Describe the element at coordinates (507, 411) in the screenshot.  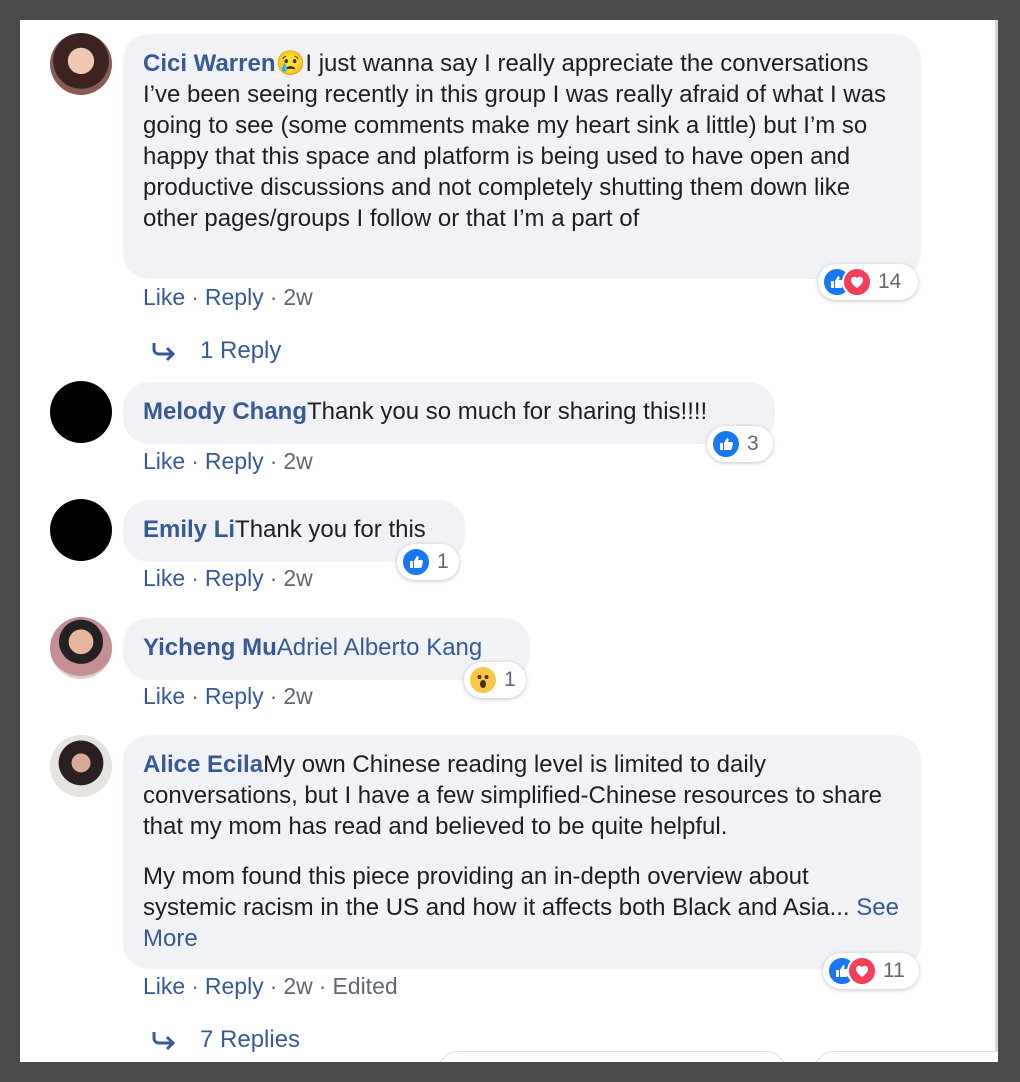
I see `comment-text: Thank you so much for sharing this!!!!` at that location.